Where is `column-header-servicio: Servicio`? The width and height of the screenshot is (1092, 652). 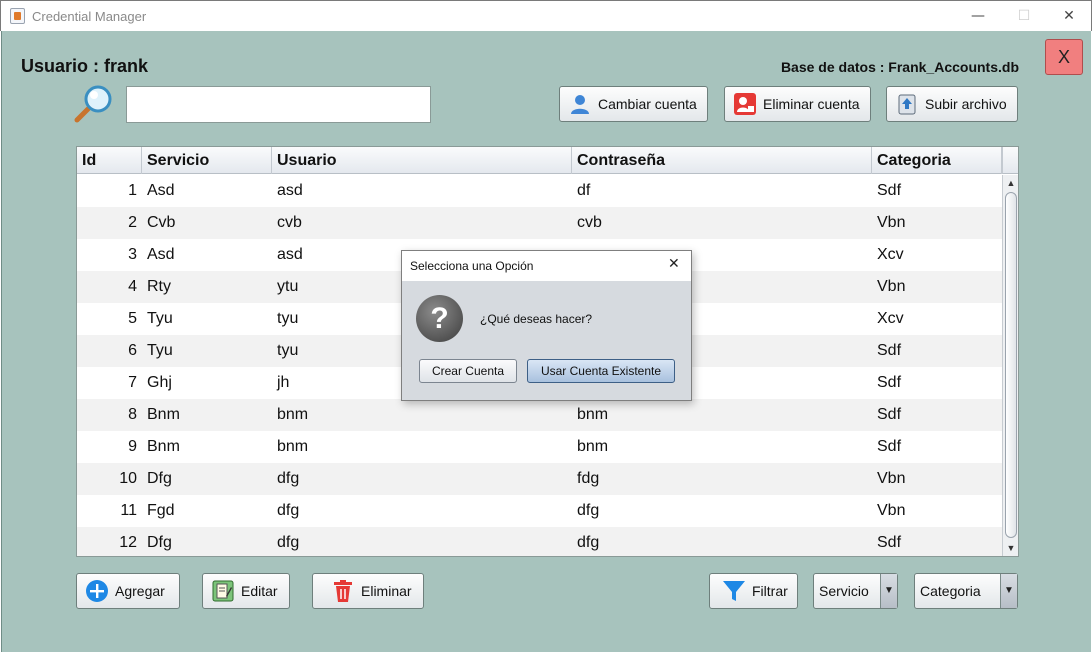
column-header-servicio: Servicio is located at coordinates (207, 160).